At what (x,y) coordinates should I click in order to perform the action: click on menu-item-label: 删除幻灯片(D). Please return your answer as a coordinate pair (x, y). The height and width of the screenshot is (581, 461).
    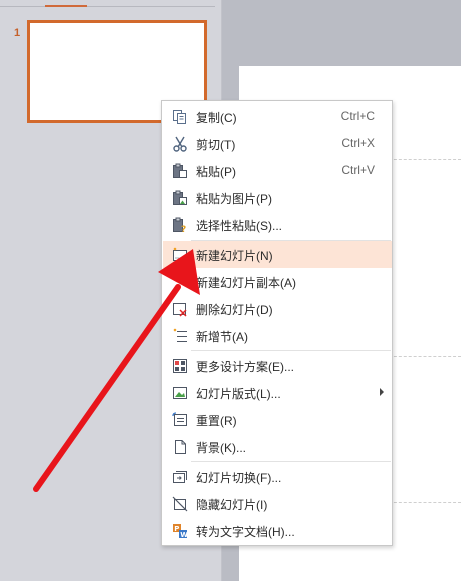
    Looking at the image, I should click on (234, 310).